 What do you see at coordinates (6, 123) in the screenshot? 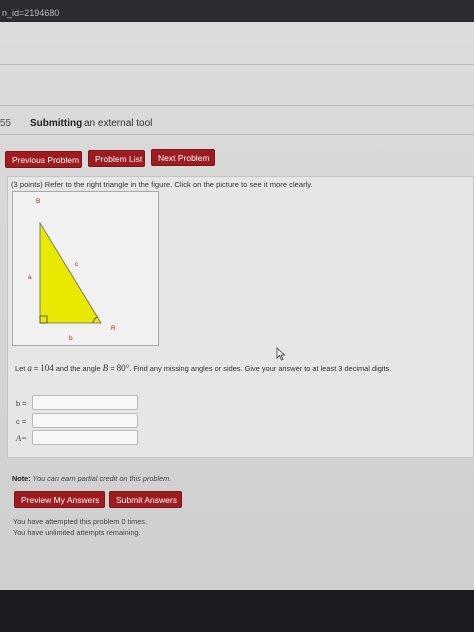
I see `breadcrumb-number: 55` at bounding box center [6, 123].